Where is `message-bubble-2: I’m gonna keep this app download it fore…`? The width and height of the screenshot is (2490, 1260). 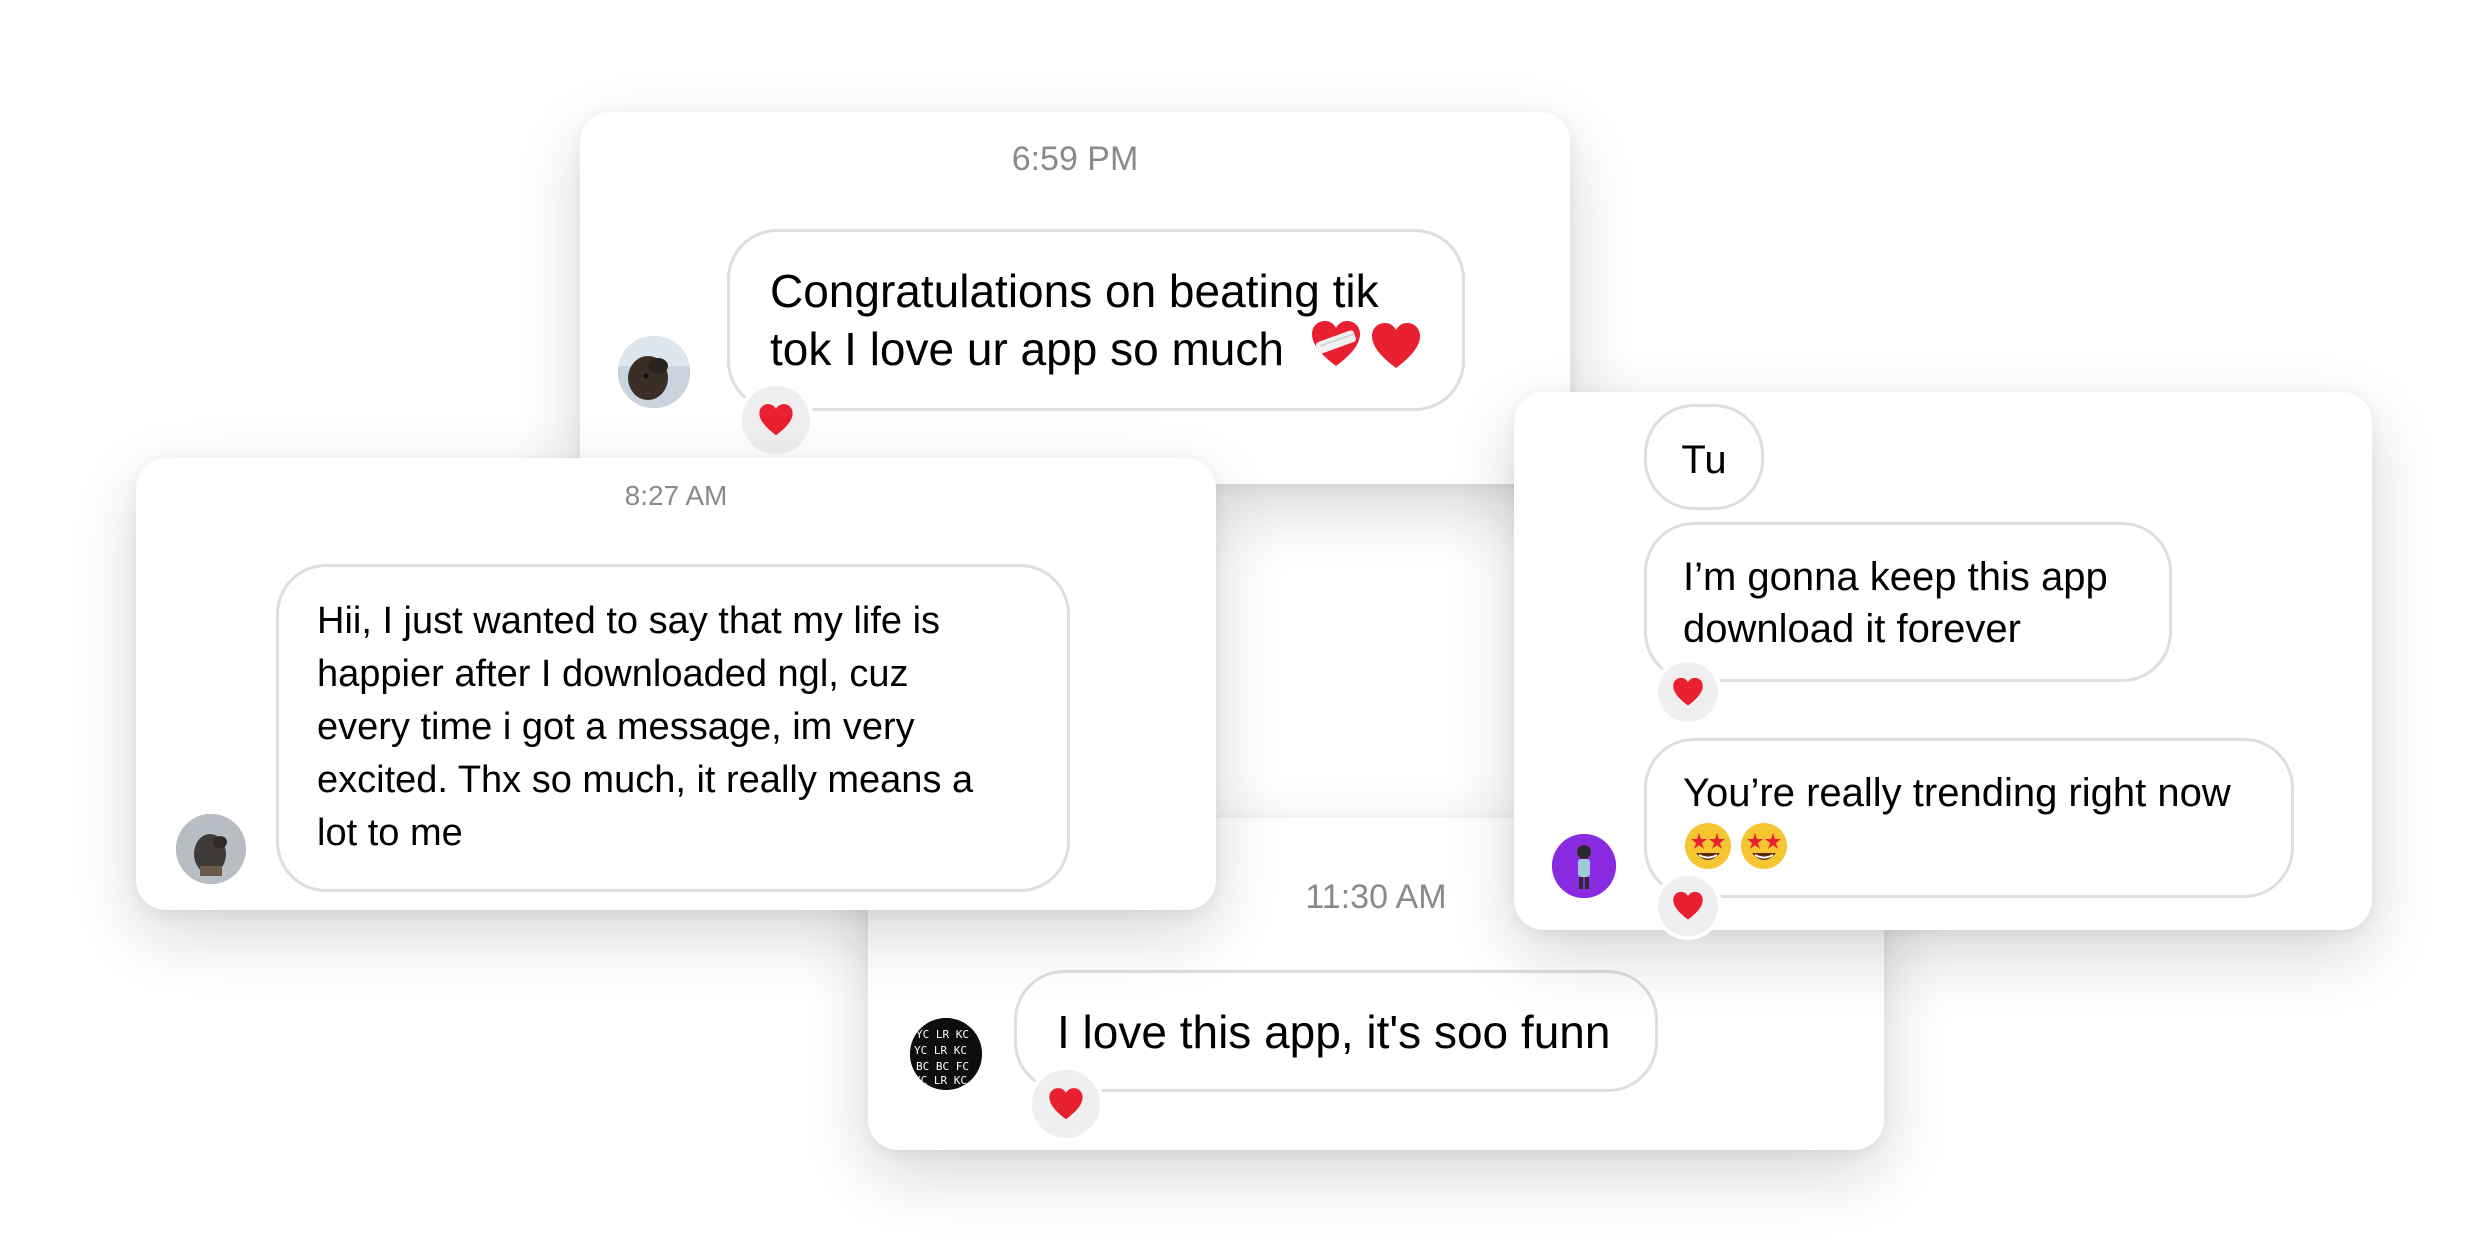 message-bubble-2: I’m gonna keep this app download it fore… is located at coordinates (1908, 602).